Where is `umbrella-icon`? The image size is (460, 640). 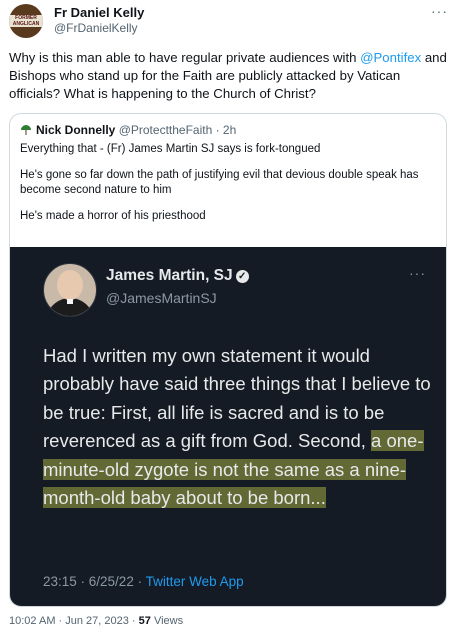
umbrella-icon is located at coordinates (26, 130).